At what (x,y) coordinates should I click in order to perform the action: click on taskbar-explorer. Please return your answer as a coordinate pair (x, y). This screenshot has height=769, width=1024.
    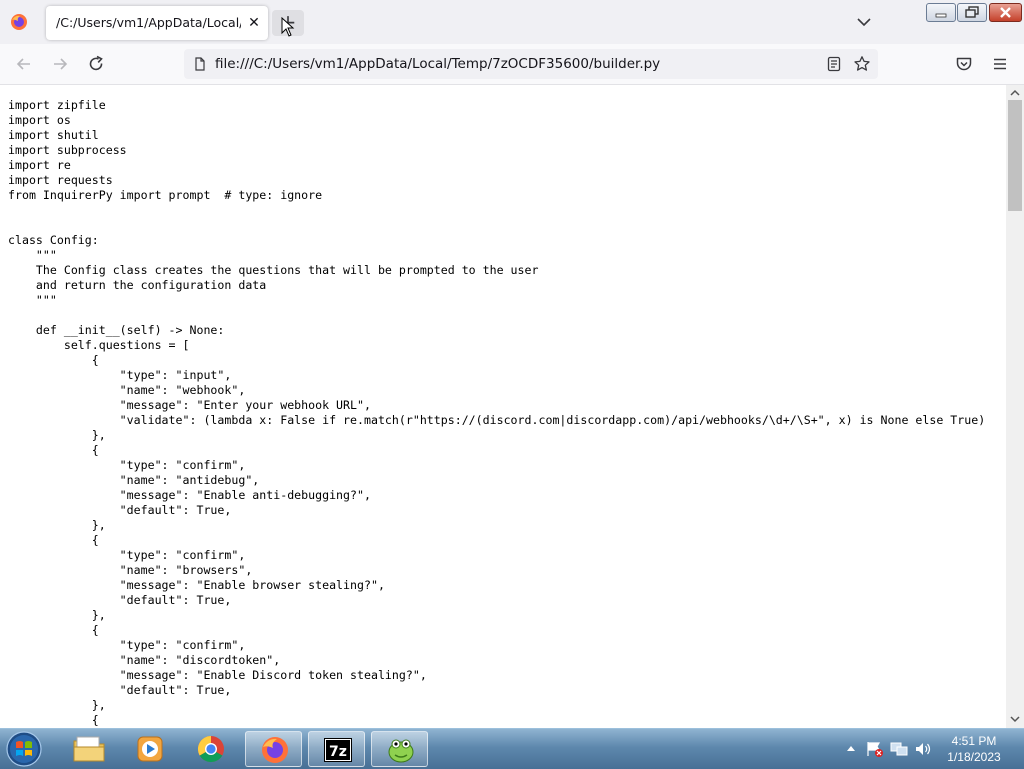
    Looking at the image, I should click on (88, 749).